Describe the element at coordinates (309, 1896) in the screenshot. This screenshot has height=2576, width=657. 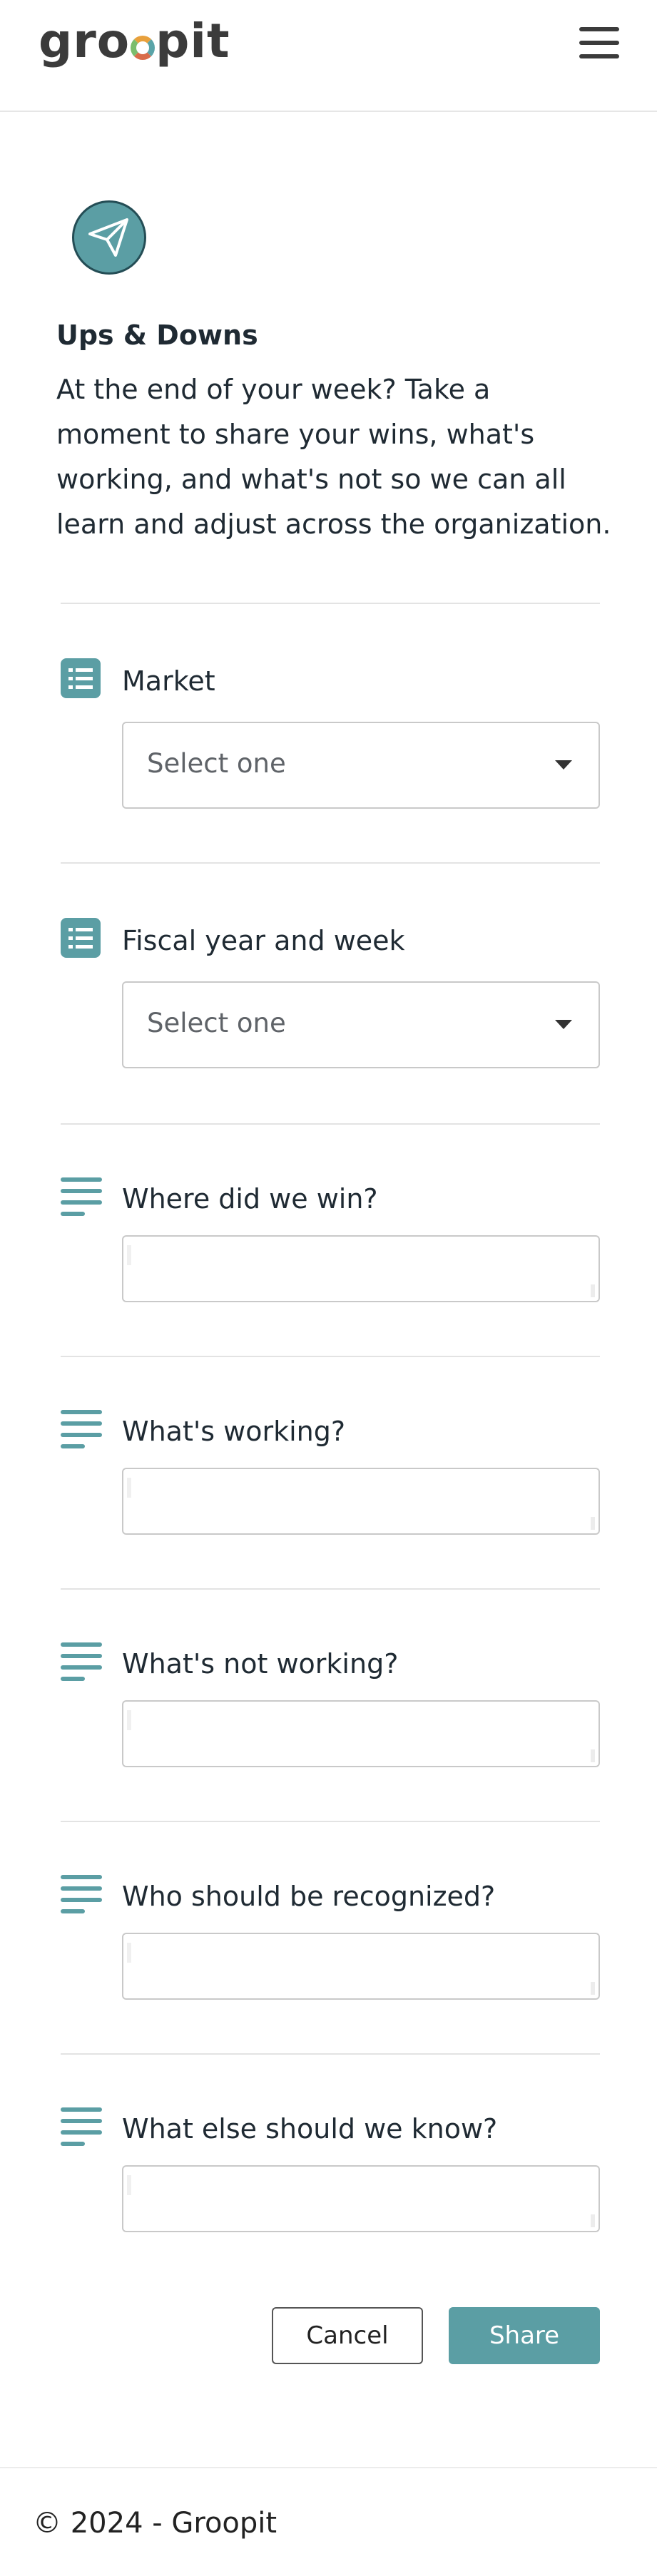
I see `recognized-label: Who should be recognized?` at that location.